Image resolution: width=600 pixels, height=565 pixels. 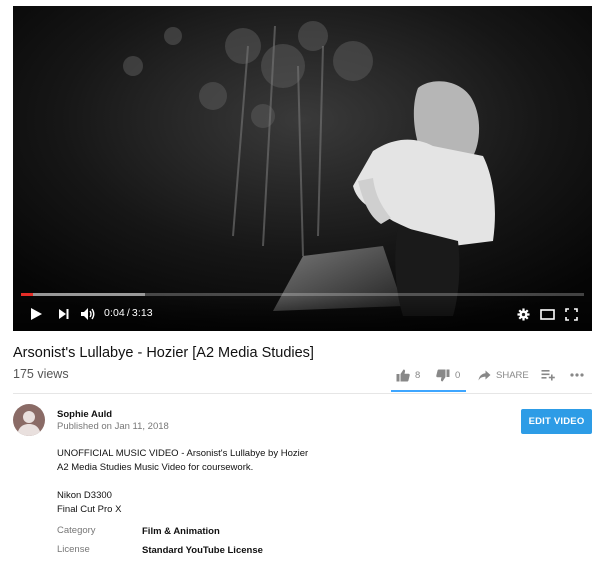 I want to click on theater-mode-icon, so click(x=547, y=314).